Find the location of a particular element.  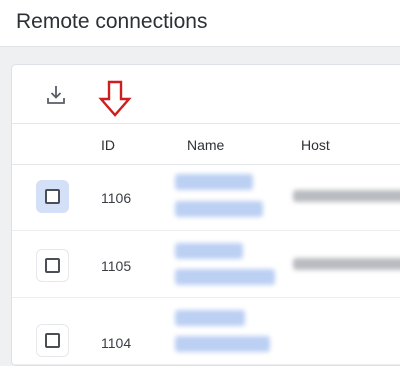

download-button is located at coordinates (56, 95).